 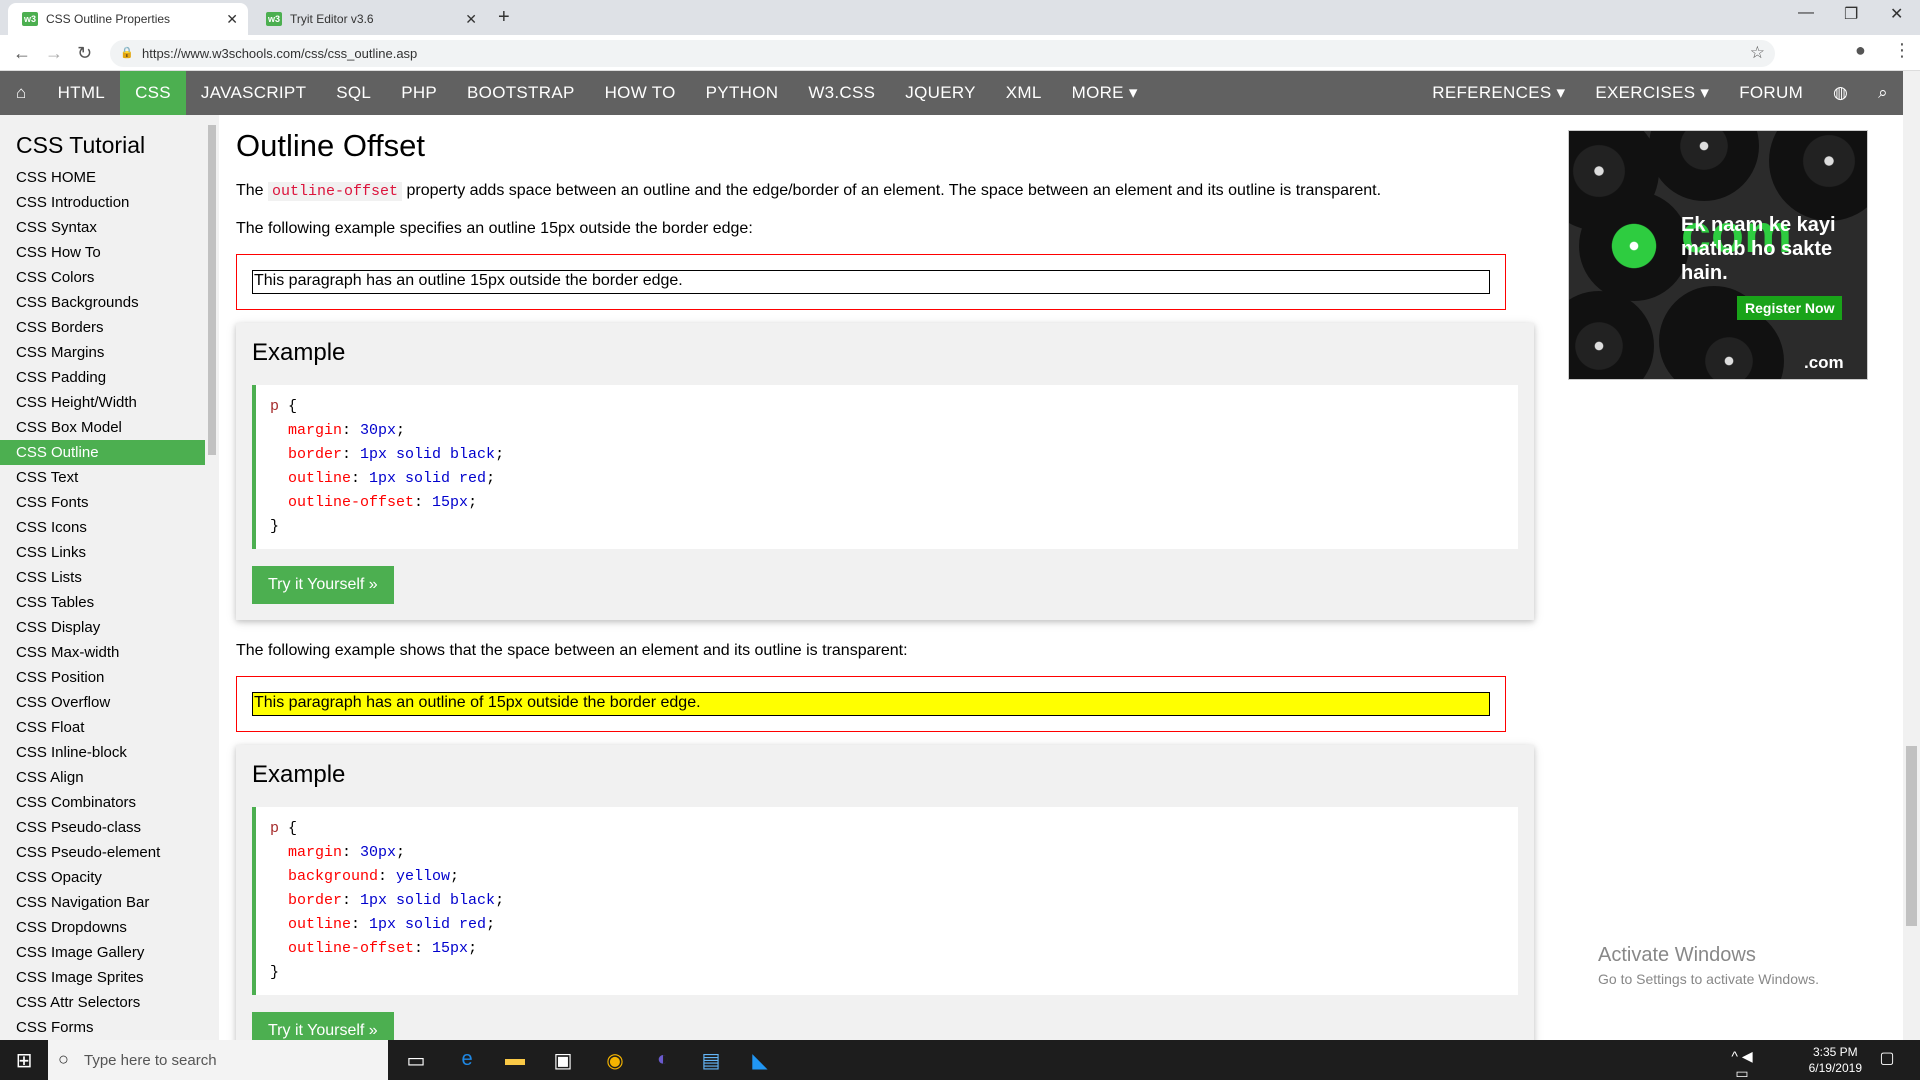 I want to click on sidebar-item: CSS Dropdowns, so click(x=102, y=927).